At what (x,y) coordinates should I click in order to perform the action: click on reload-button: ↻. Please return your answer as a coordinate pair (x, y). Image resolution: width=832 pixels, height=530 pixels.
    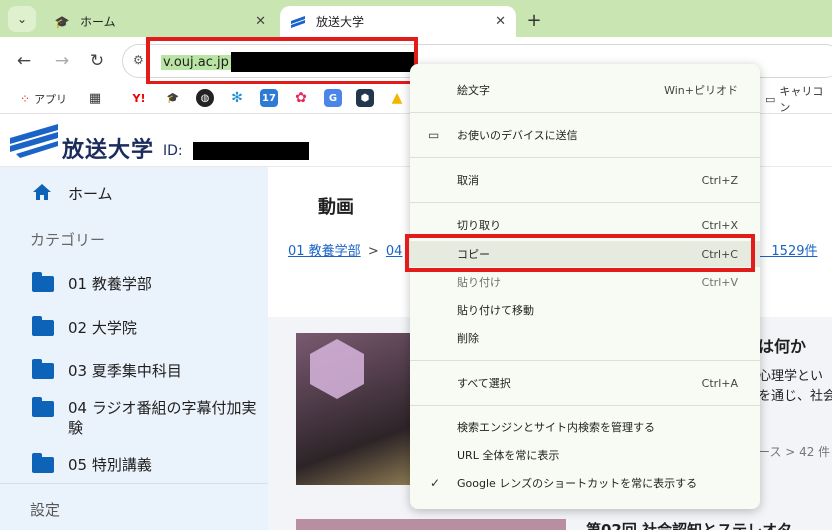
    Looking at the image, I should click on (97, 61).